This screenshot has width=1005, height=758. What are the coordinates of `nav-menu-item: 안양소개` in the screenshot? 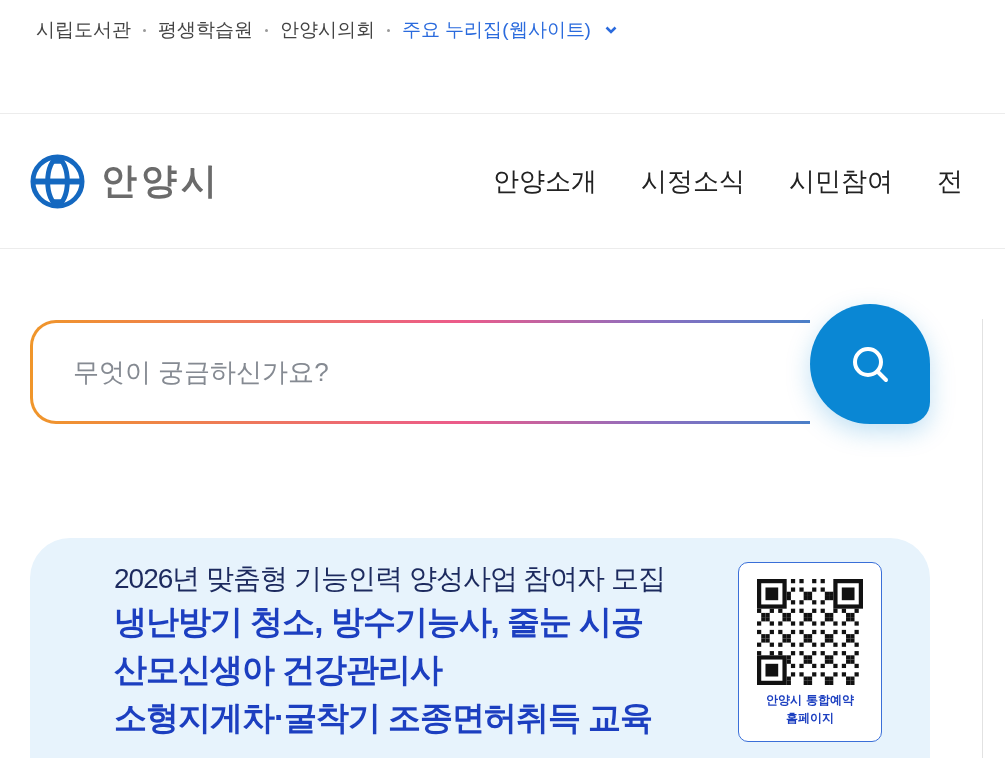 It's located at (545, 181).